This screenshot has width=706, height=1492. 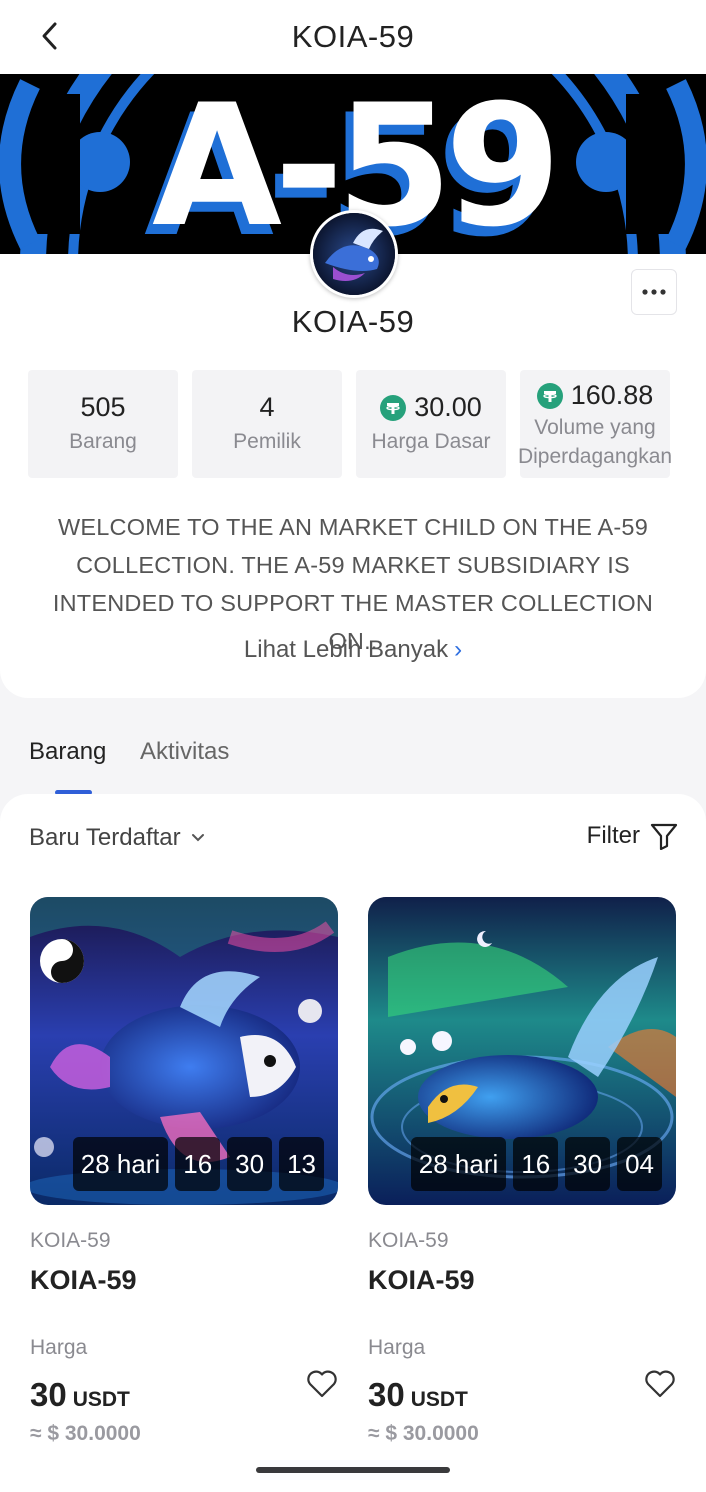 What do you see at coordinates (197, 838) in the screenshot?
I see `chevron-down-icon` at bounding box center [197, 838].